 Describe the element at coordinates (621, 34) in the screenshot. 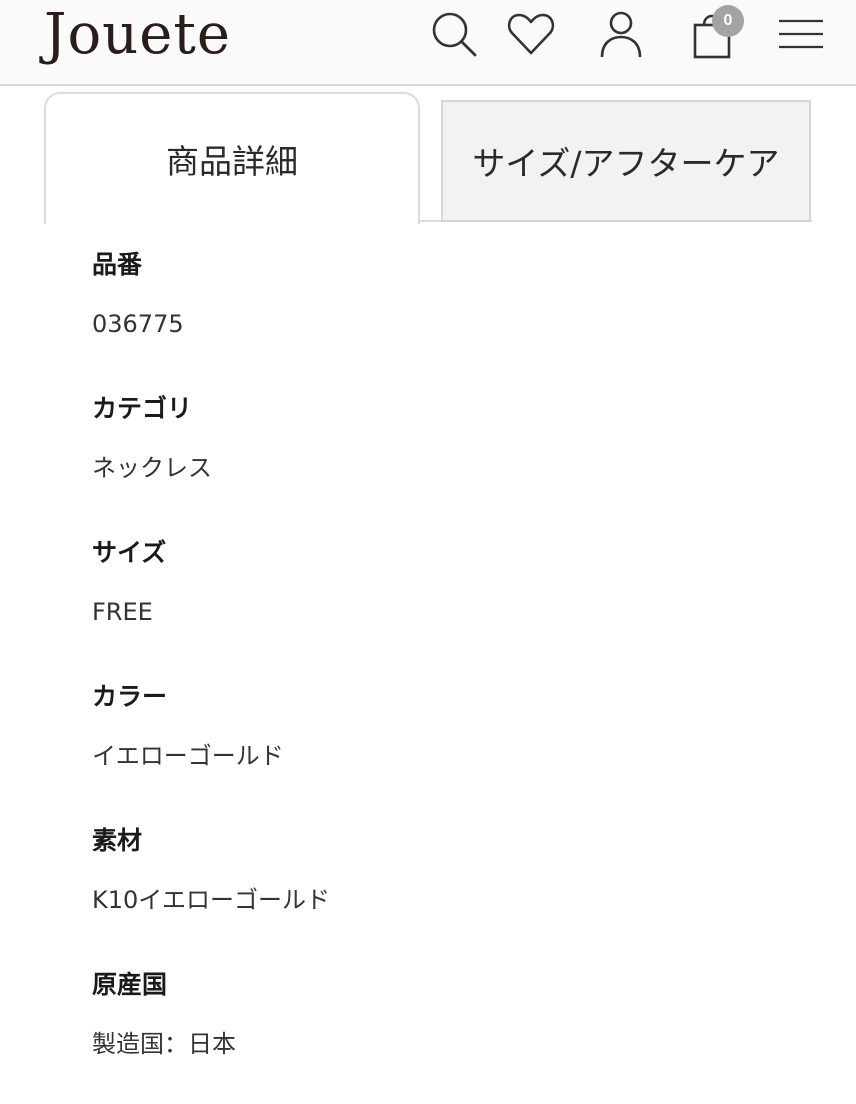

I see `user-icon` at that location.